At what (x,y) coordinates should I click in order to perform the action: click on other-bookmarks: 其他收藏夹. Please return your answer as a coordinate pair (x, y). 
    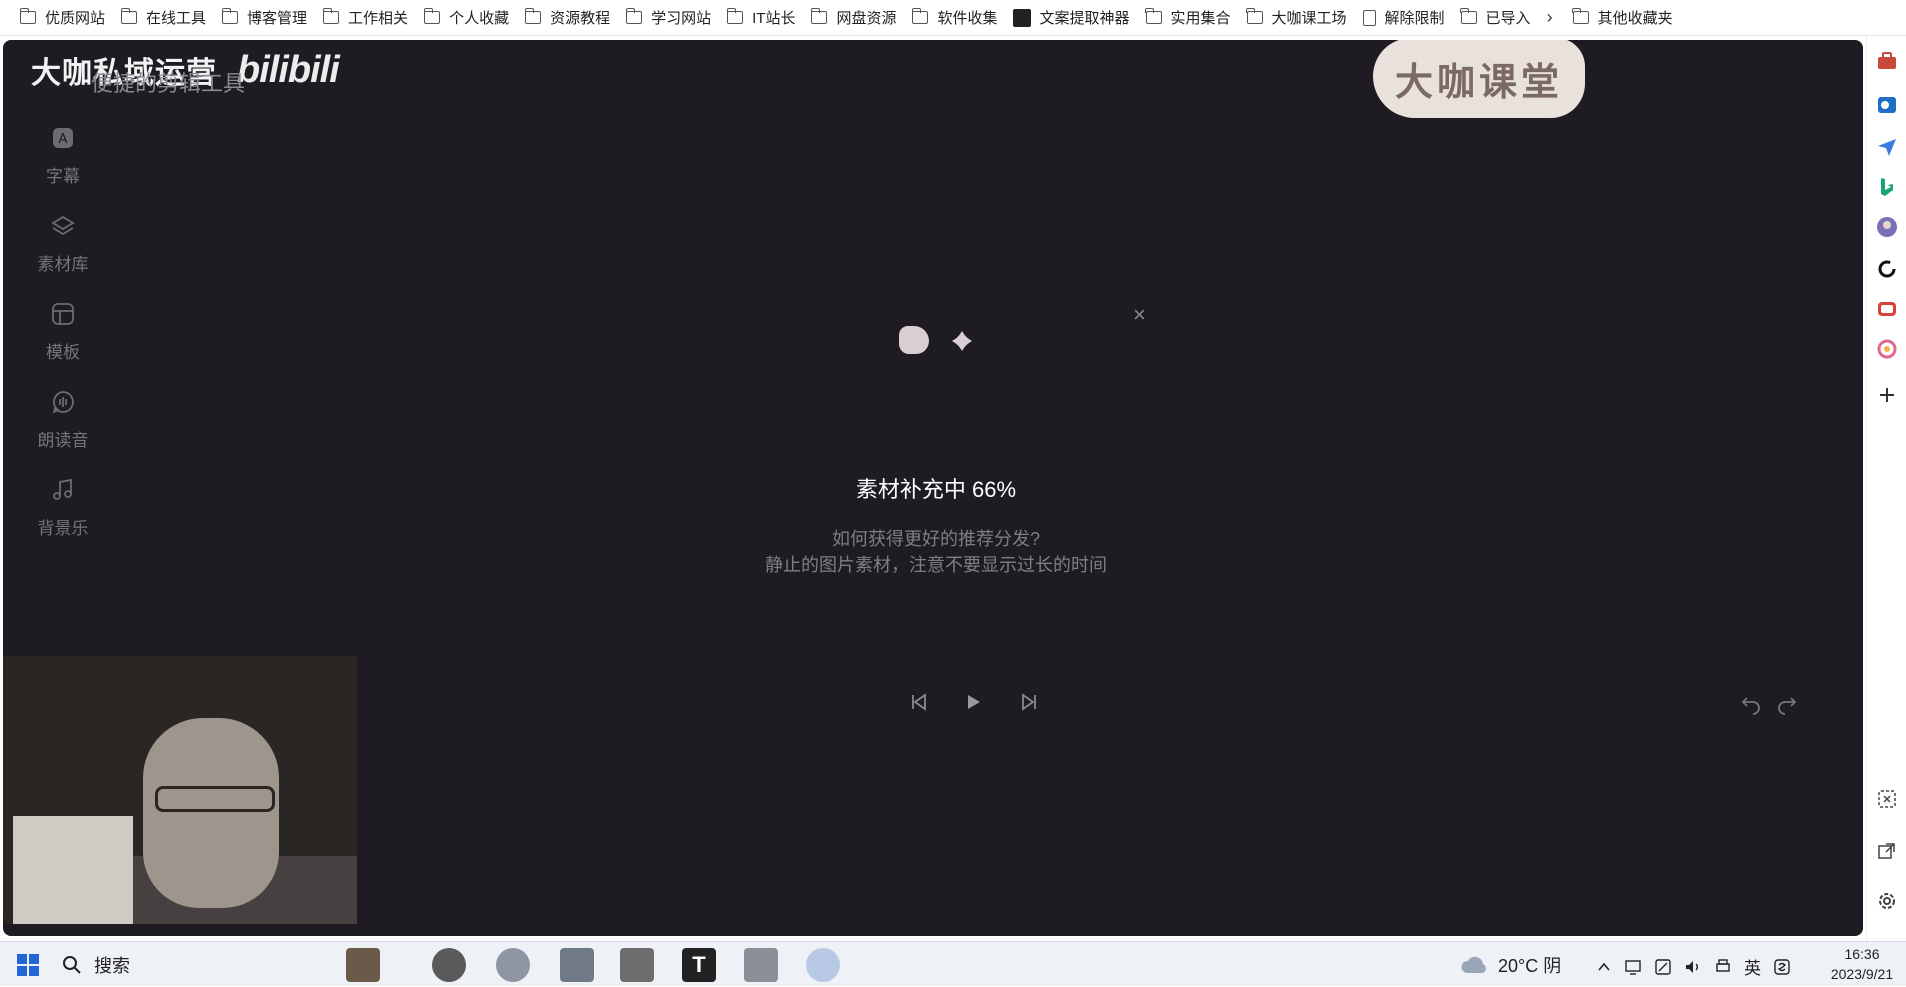
    Looking at the image, I should click on (1623, 18).